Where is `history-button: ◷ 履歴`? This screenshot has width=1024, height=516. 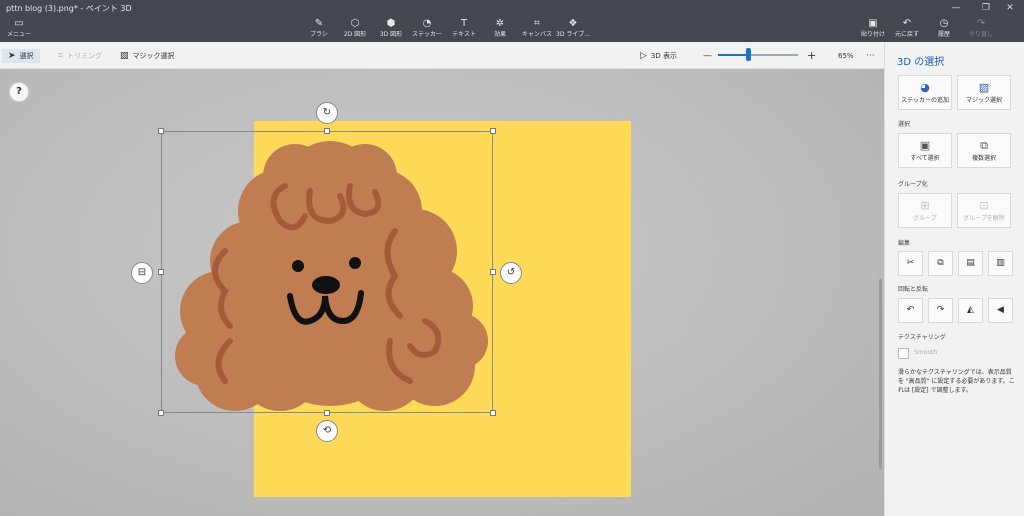
history-button: ◷ 履歴 is located at coordinates (944, 30).